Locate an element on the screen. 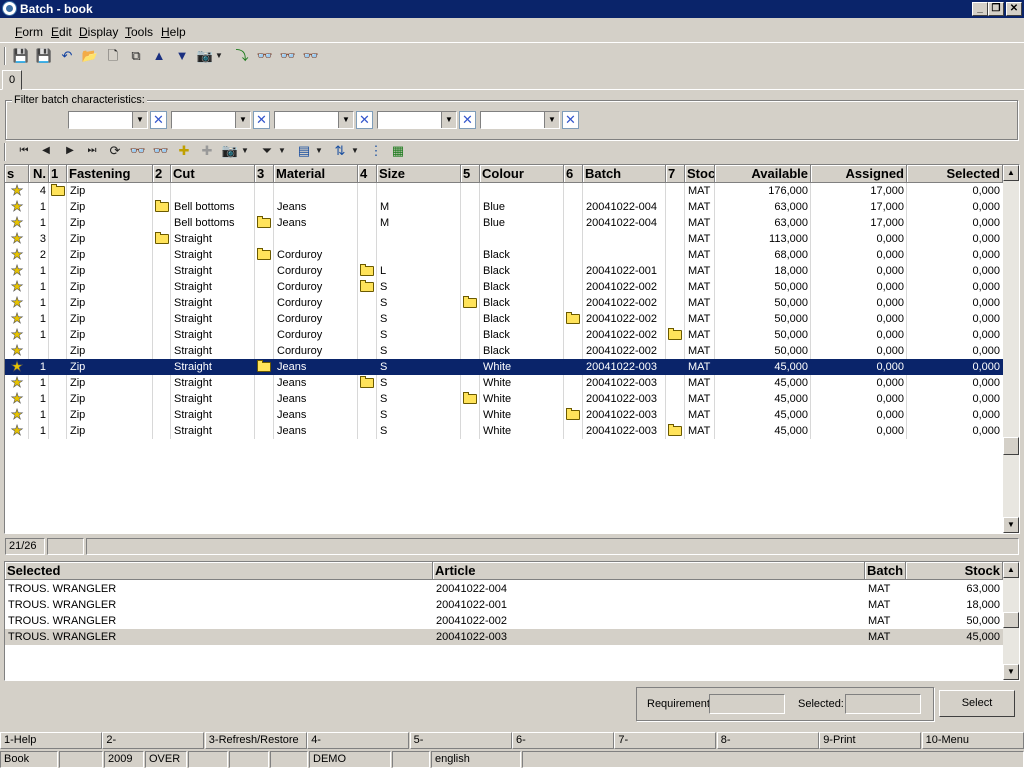 This screenshot has width=1024, height=768. fkey-2: 2- is located at coordinates (153, 740).